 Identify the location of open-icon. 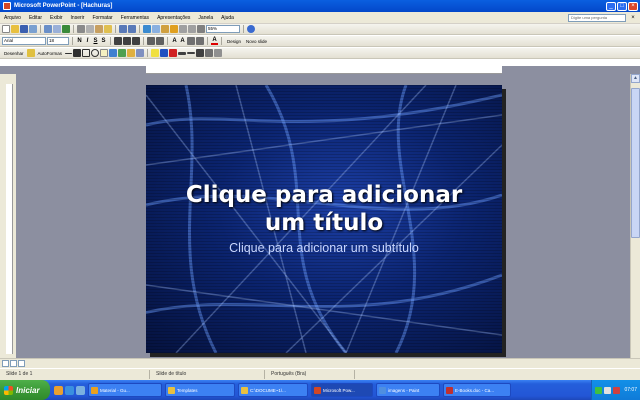
(15, 29).